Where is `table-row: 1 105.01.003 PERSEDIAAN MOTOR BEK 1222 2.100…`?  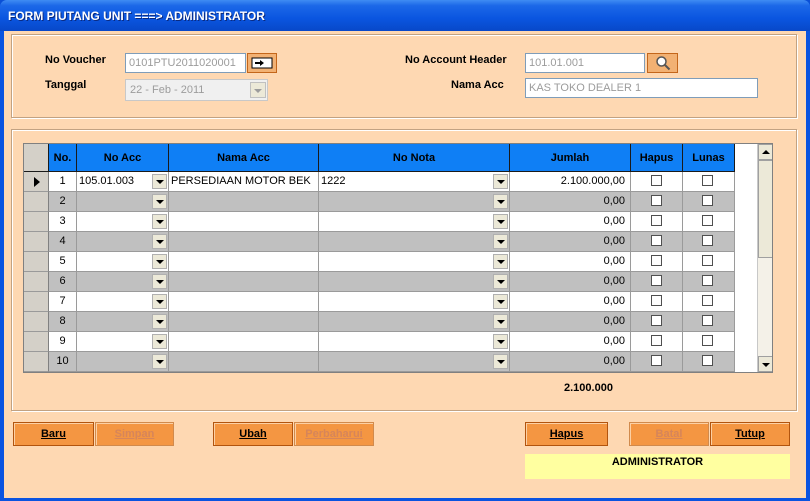 table-row: 1 105.01.003 PERSEDIAAN MOTOR BEK 1222 2.100… is located at coordinates (391, 182).